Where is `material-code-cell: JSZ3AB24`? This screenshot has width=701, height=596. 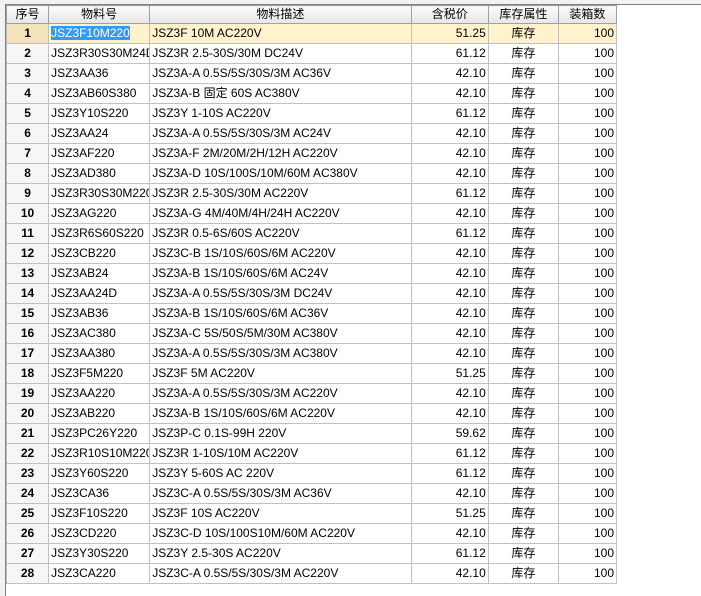 material-code-cell: JSZ3AB24 is located at coordinates (99, 273).